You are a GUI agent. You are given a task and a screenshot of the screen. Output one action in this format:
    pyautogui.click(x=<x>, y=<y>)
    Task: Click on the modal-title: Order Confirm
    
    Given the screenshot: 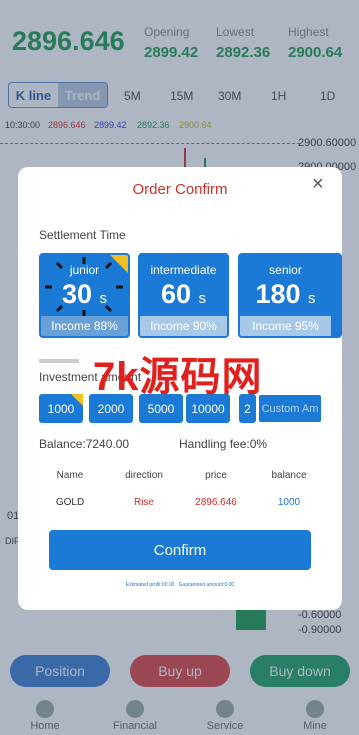 What is the action you would take?
    pyautogui.click(x=180, y=189)
    